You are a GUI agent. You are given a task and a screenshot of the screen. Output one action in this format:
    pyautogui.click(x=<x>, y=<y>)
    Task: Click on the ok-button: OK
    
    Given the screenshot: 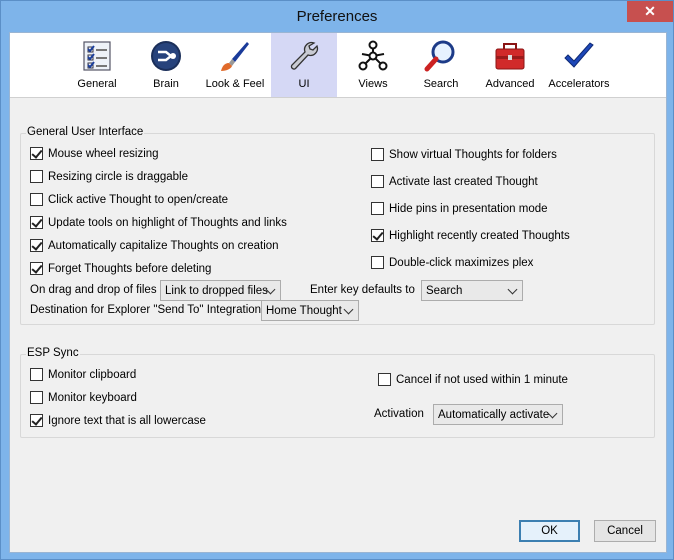 What is the action you would take?
    pyautogui.click(x=549, y=531)
    